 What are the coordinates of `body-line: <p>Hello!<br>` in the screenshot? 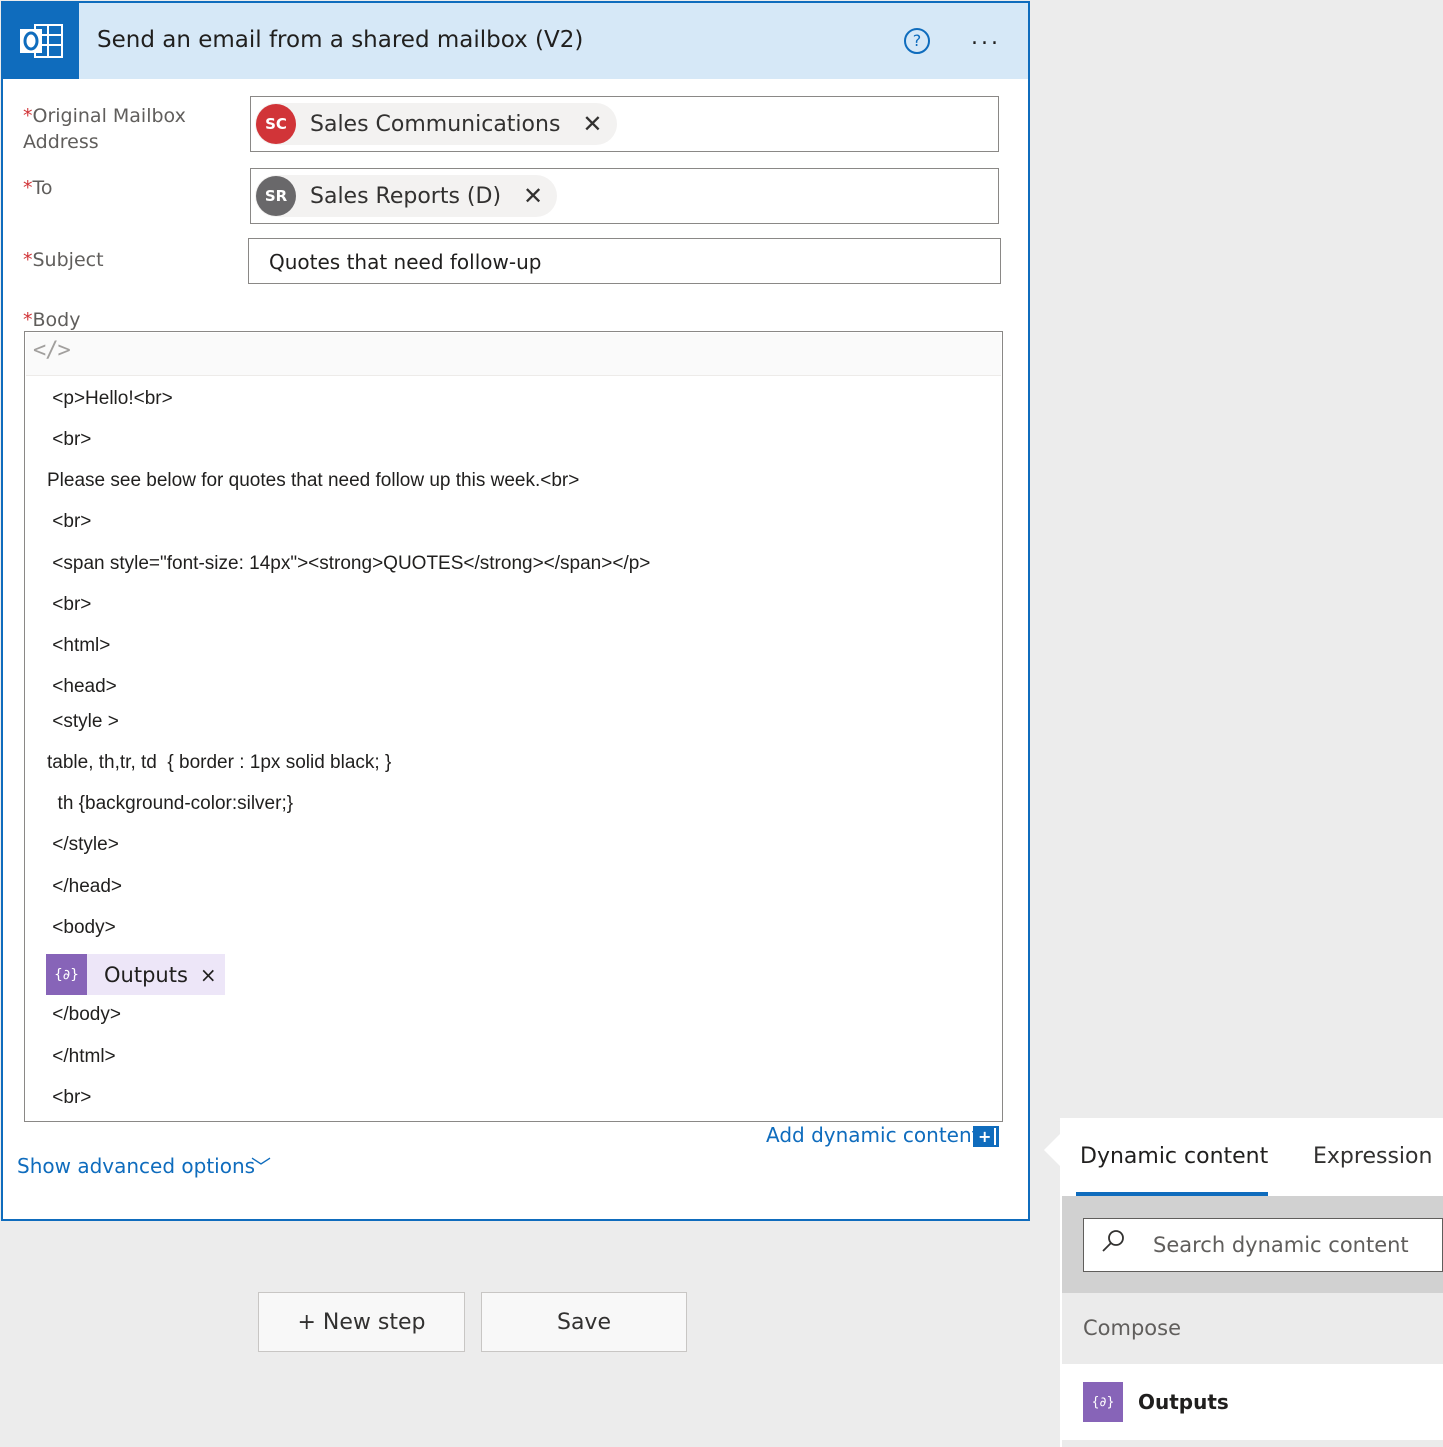 It's located at (110, 398).